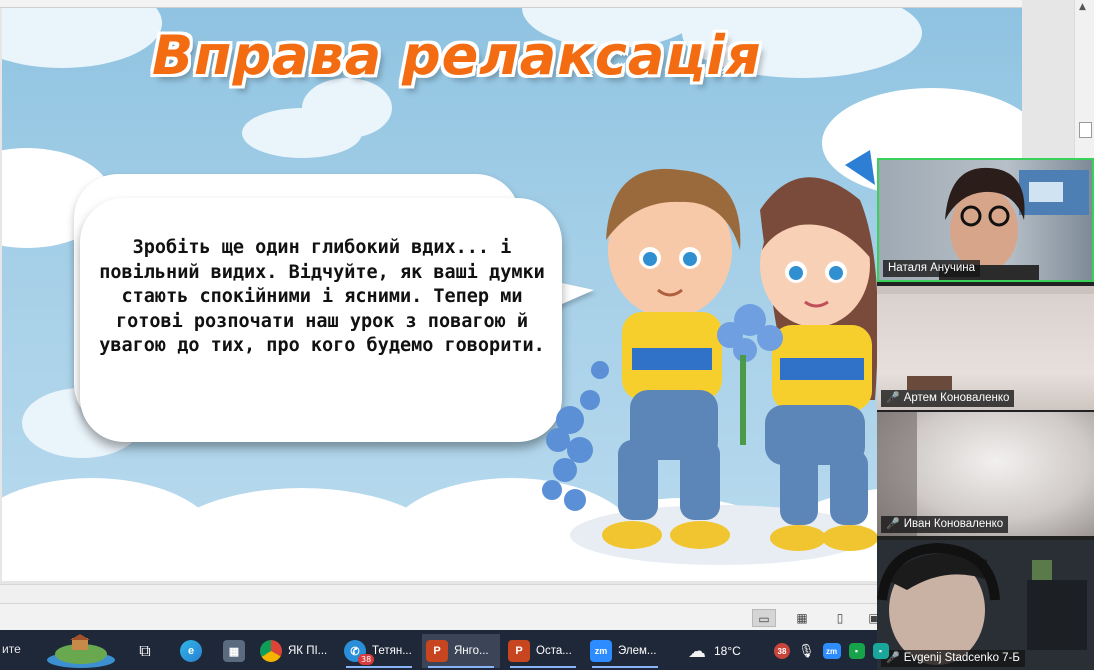 This screenshot has height=670, width=1094. I want to click on participant-tile-ivan: 🎤 Иван Коноваленко, so click(985, 474).